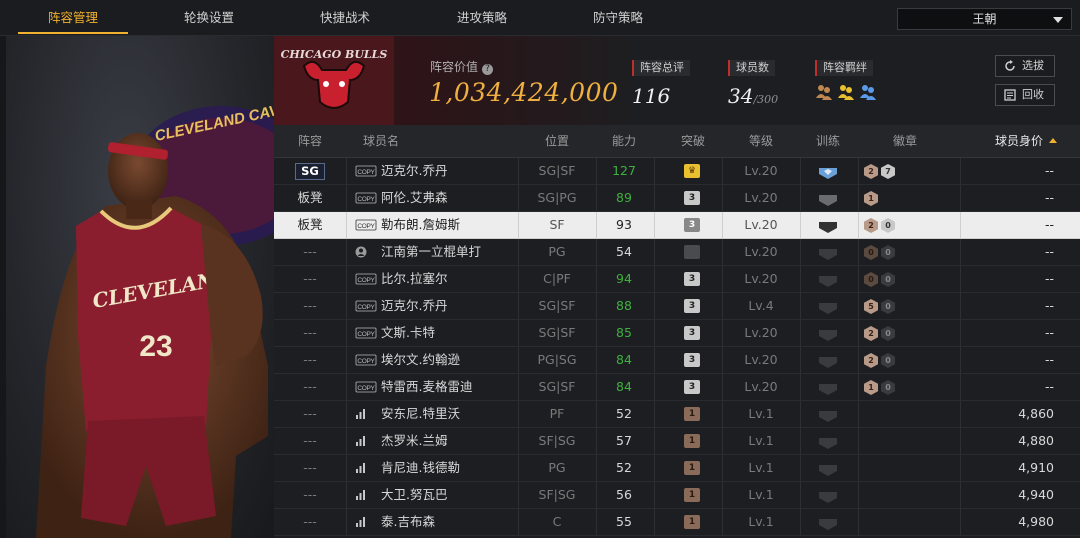 Image resolution: width=1080 pixels, height=538 pixels. Describe the element at coordinates (451, 198) in the screenshot. I see `player-name: 阿伦.艾弗森` at that location.